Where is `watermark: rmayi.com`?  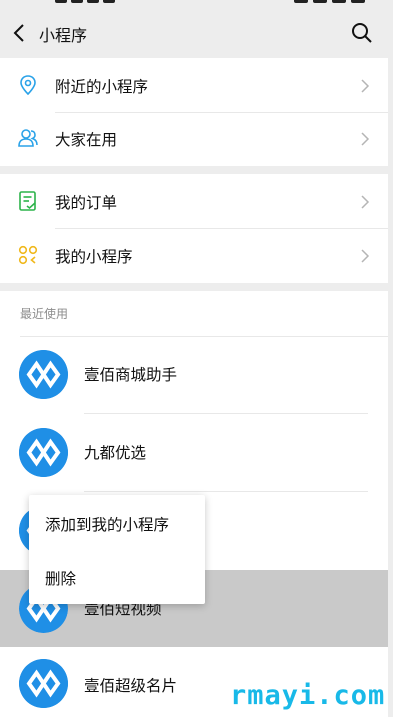 watermark: rmayi.com is located at coordinates (308, 695).